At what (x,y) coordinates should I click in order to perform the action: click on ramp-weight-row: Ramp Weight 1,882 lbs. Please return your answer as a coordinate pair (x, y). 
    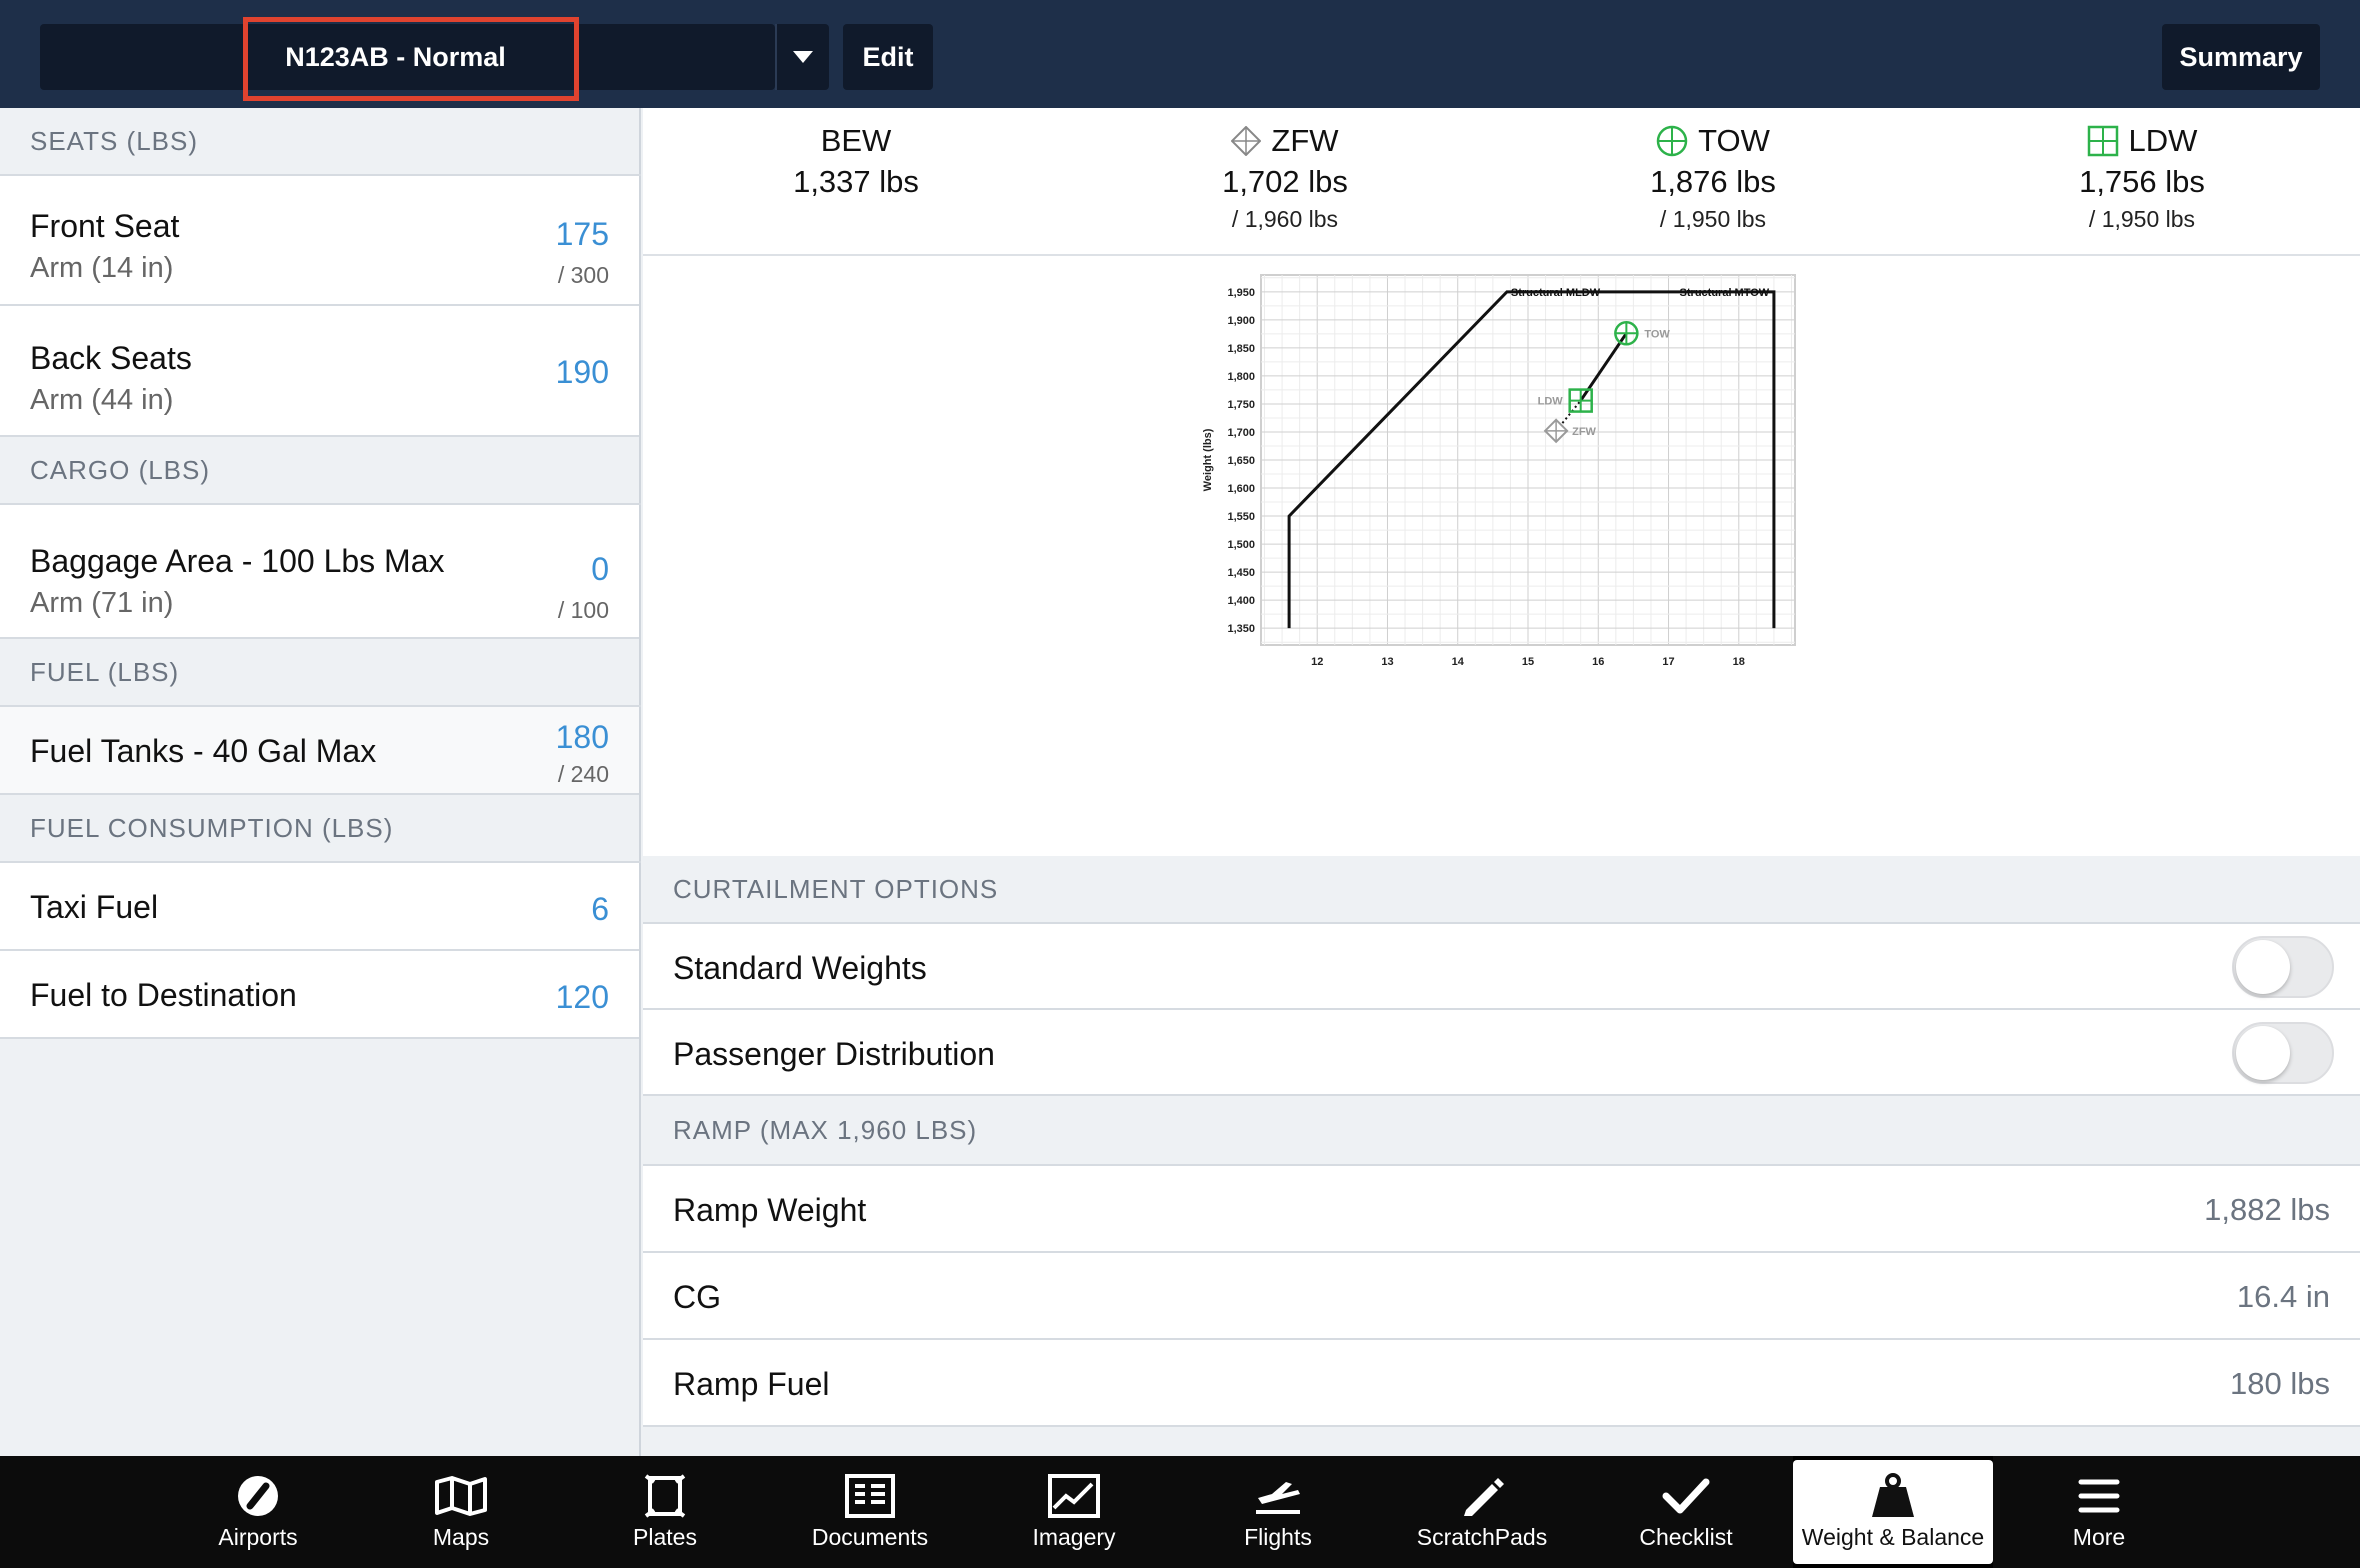
    Looking at the image, I should click on (1501, 1209).